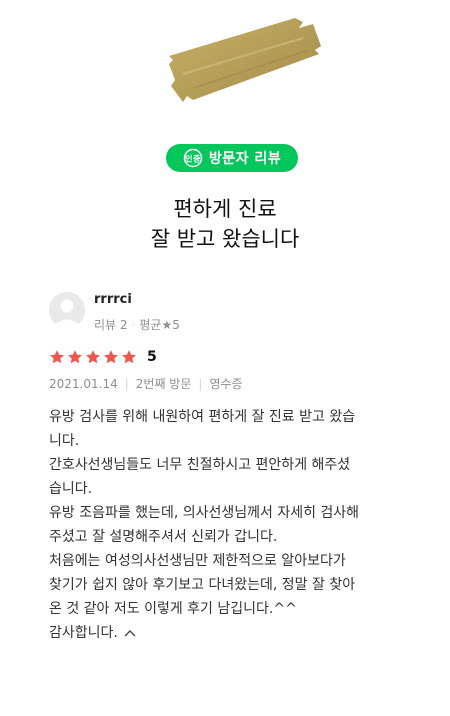 This screenshot has width=450, height=716. What do you see at coordinates (130, 633) in the screenshot?
I see `chevron-up-icon` at bounding box center [130, 633].